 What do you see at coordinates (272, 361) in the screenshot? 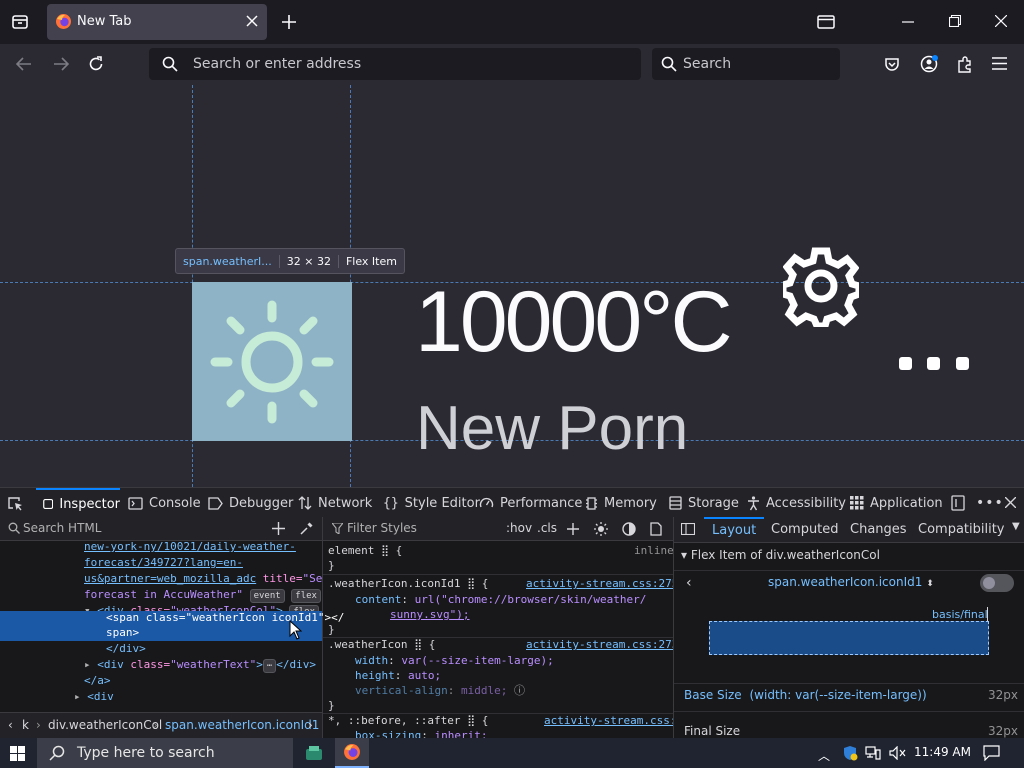
I see `weather-icon-highlight` at bounding box center [272, 361].